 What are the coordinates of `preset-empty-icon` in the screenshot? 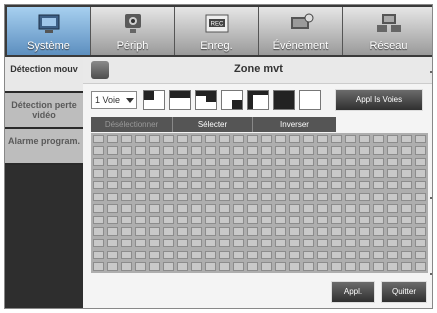 It's located at (310, 100).